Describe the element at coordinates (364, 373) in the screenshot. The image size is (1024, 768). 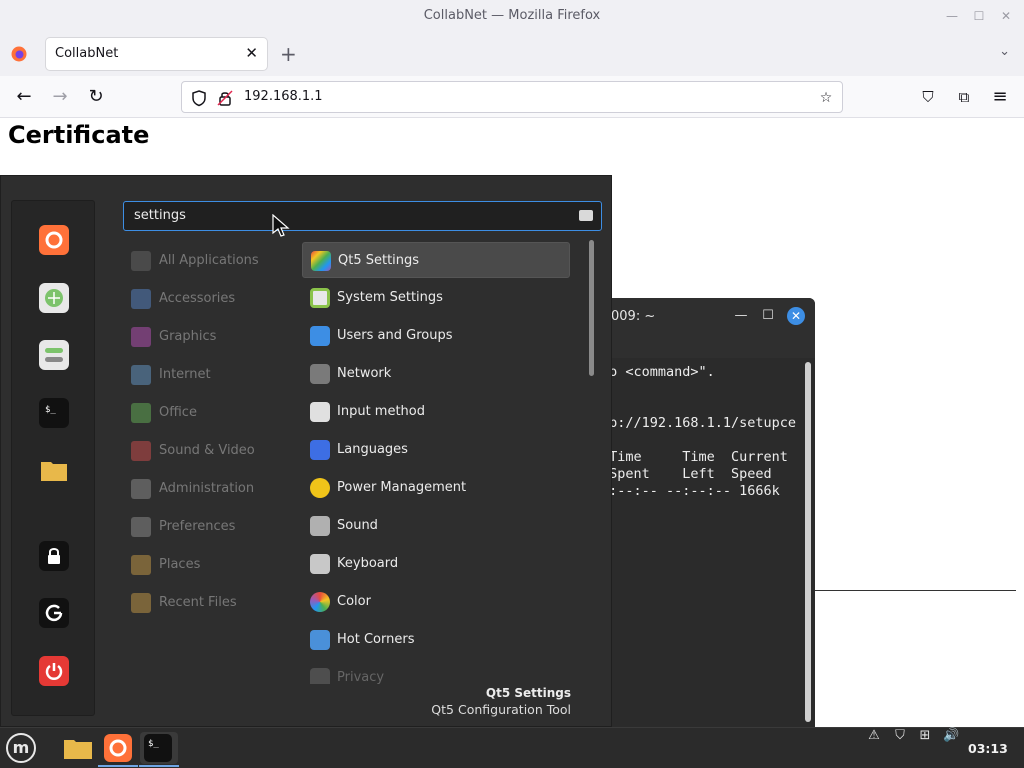
I see `app-label: Network` at that location.